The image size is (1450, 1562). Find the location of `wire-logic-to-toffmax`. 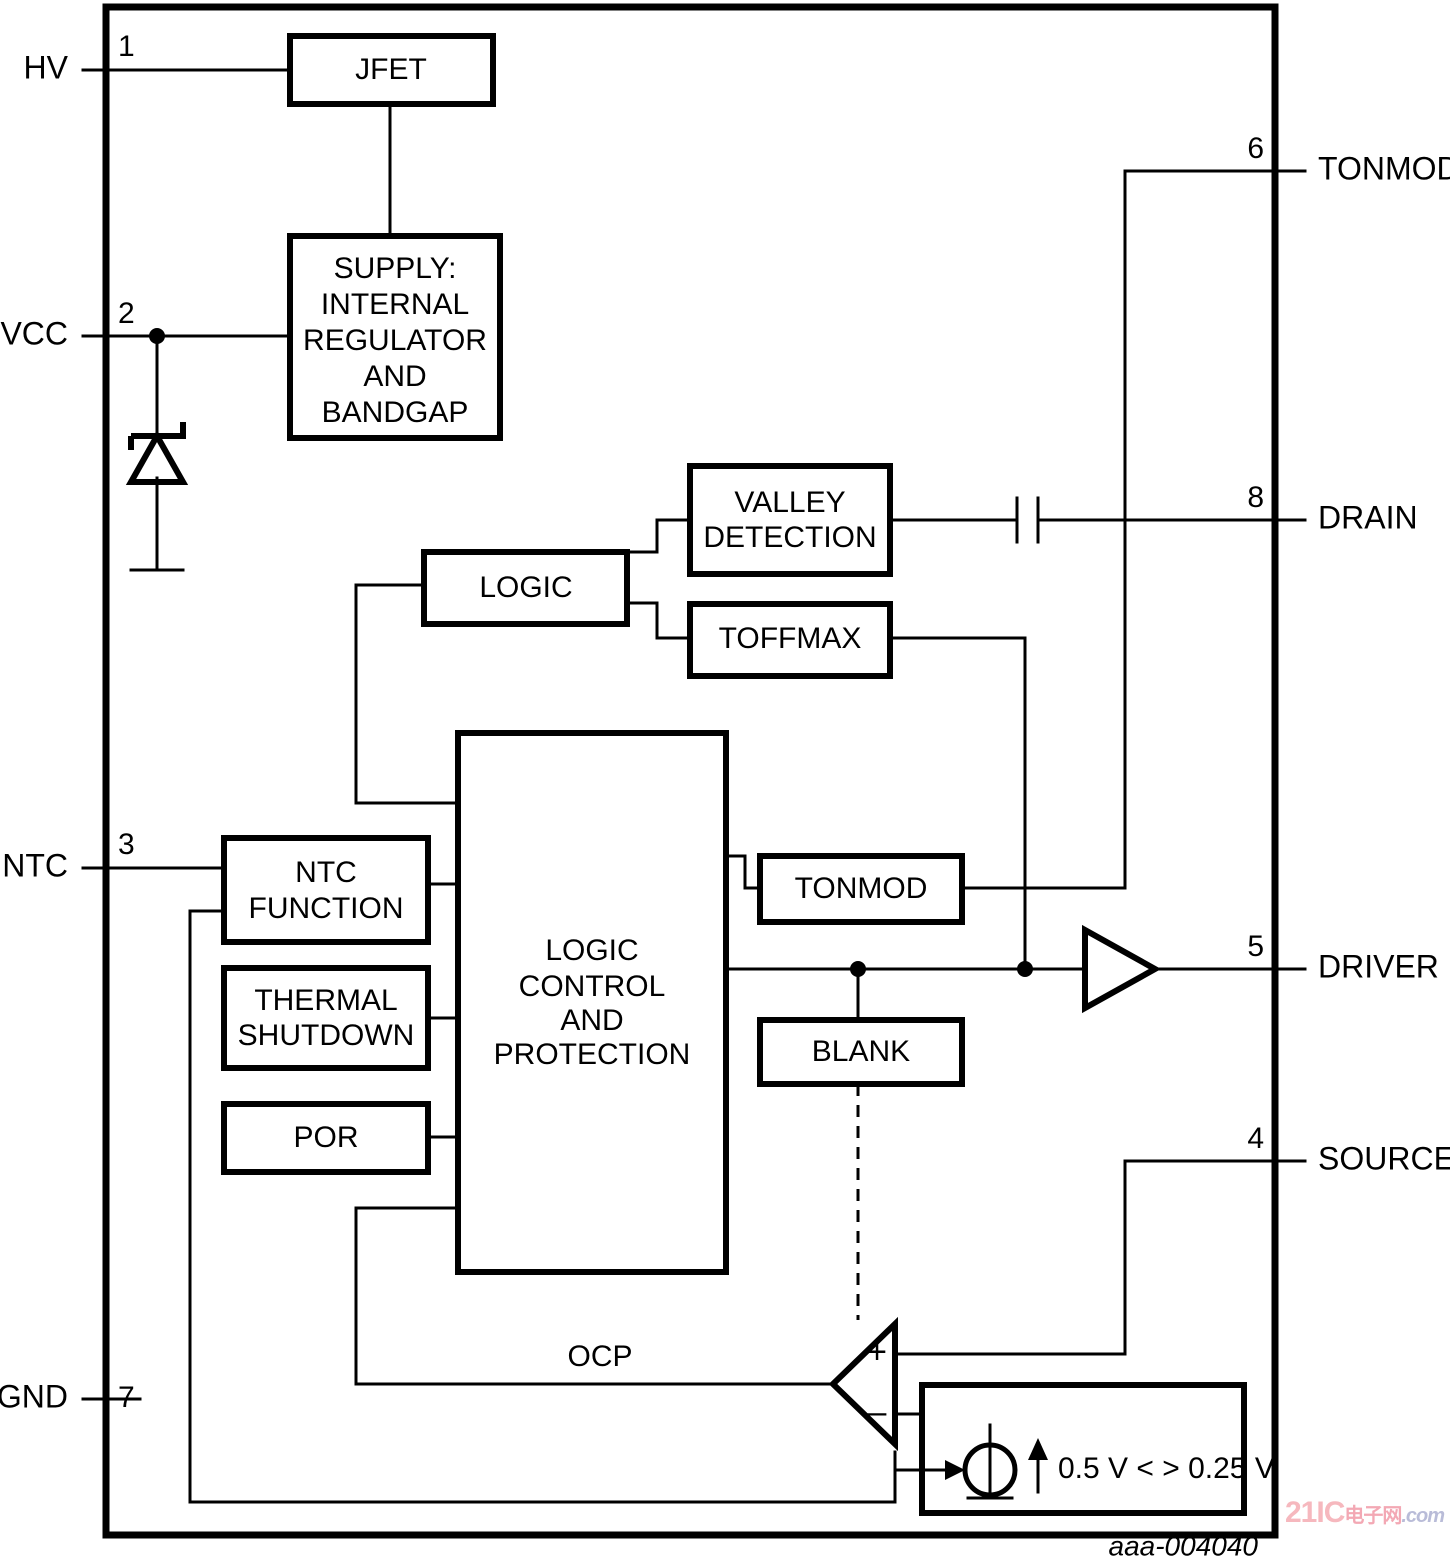

wire-logic-to-toffmax is located at coordinates (658, 620).